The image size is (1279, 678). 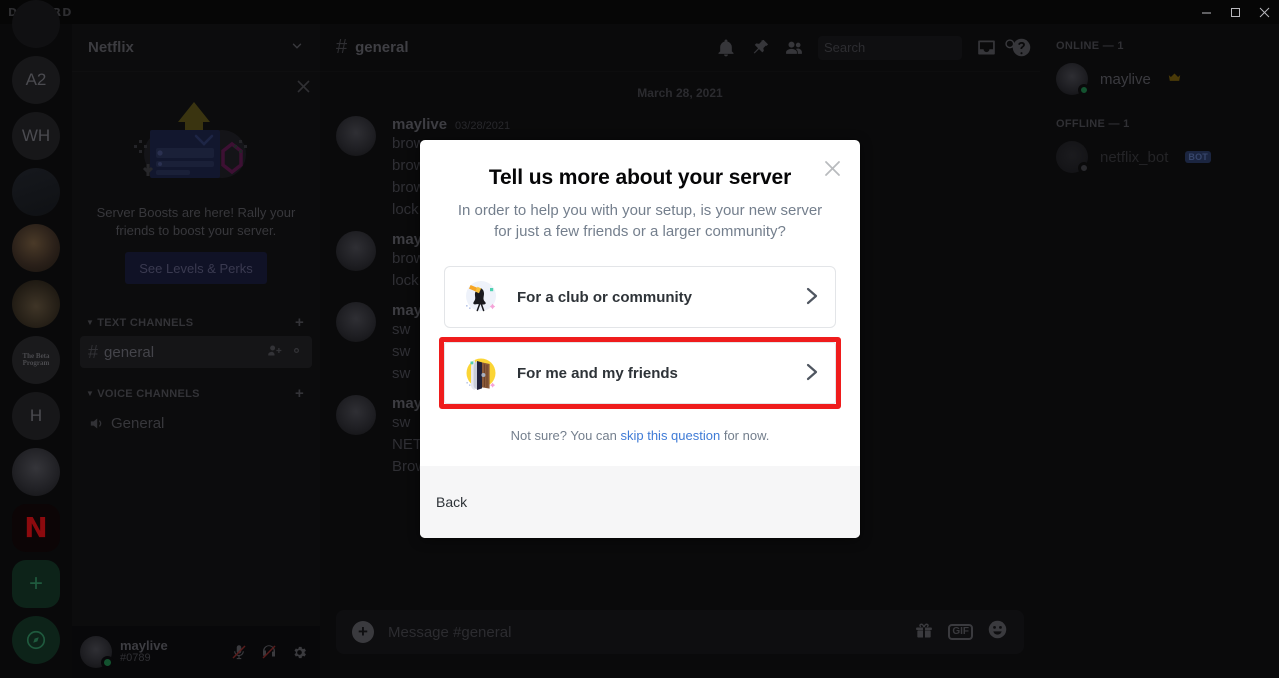 I want to click on channel-general-text: # general, so click(x=196, y=352).